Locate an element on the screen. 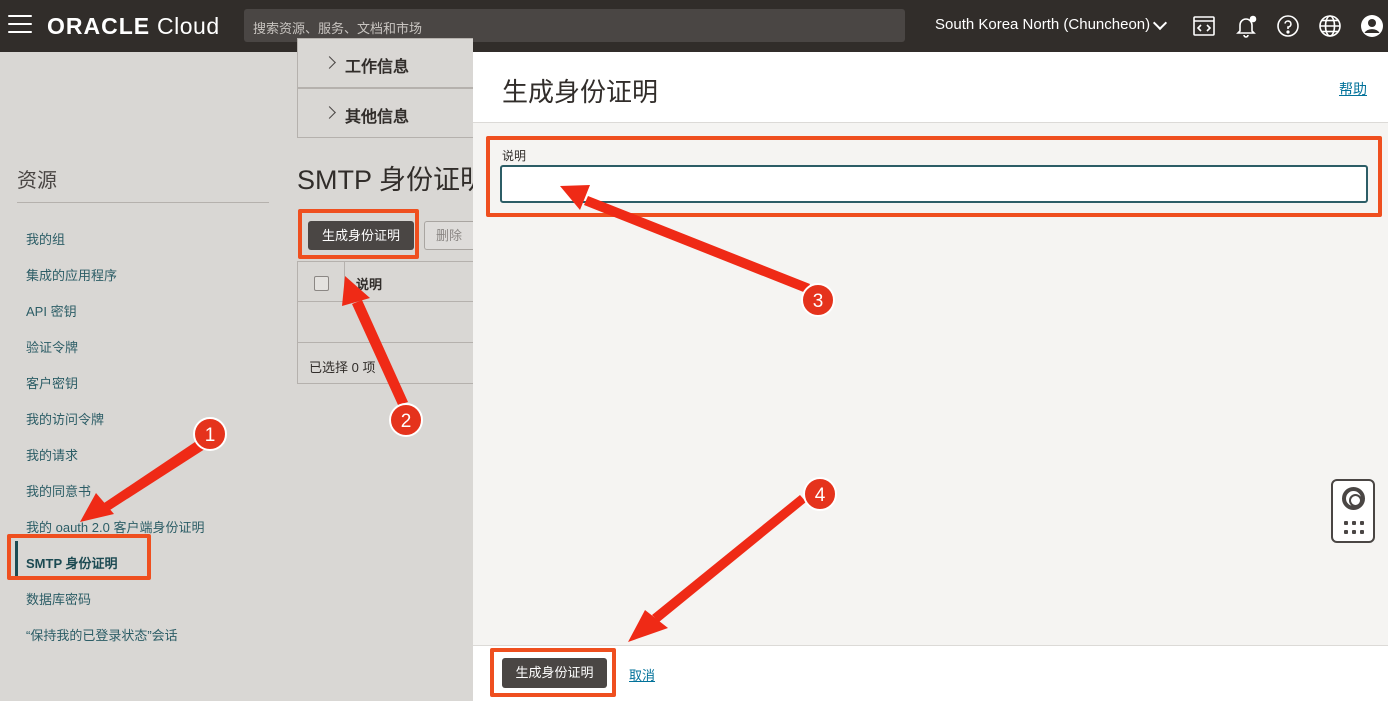  annotation-badge-1: 1 is located at coordinates (210, 434).